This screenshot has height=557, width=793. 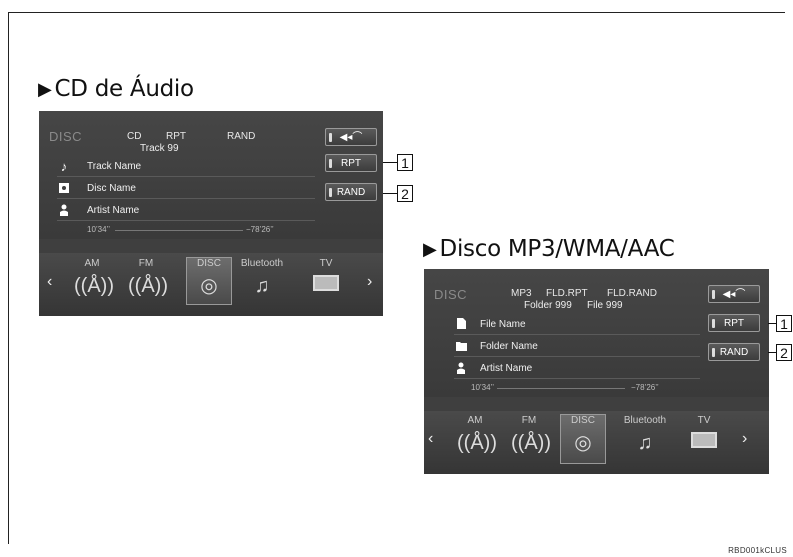 I want to click on folder-icon, so click(x=461, y=347).